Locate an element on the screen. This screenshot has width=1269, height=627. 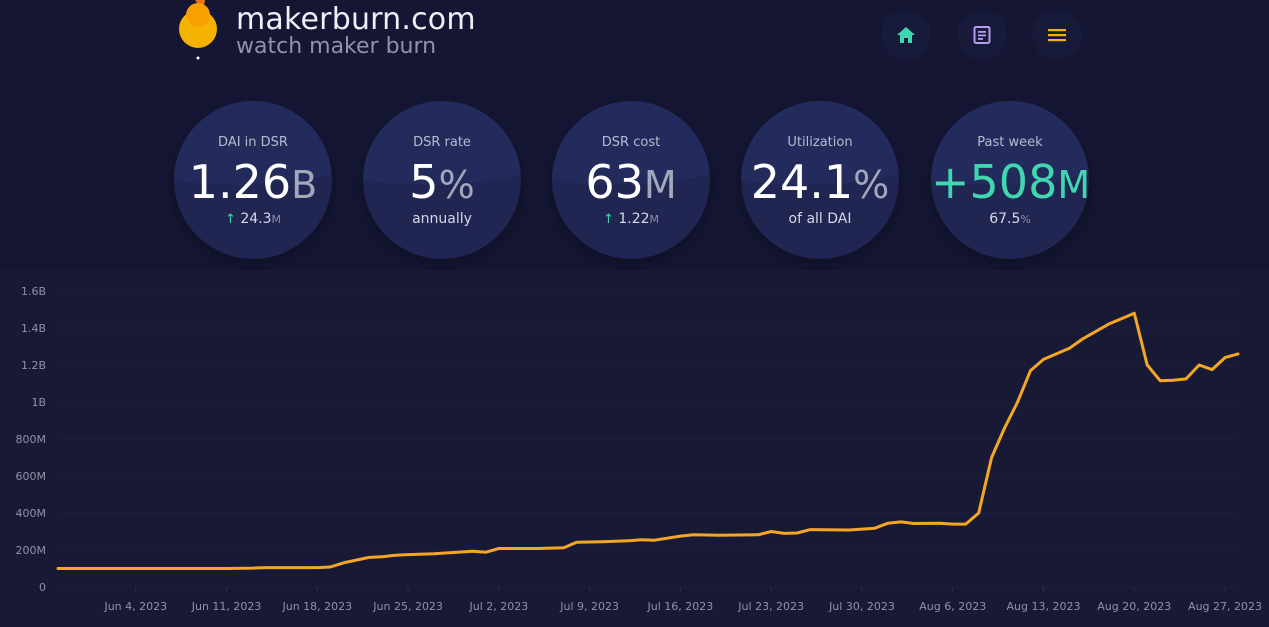
stat-value: 24.1% is located at coordinates (820, 183).